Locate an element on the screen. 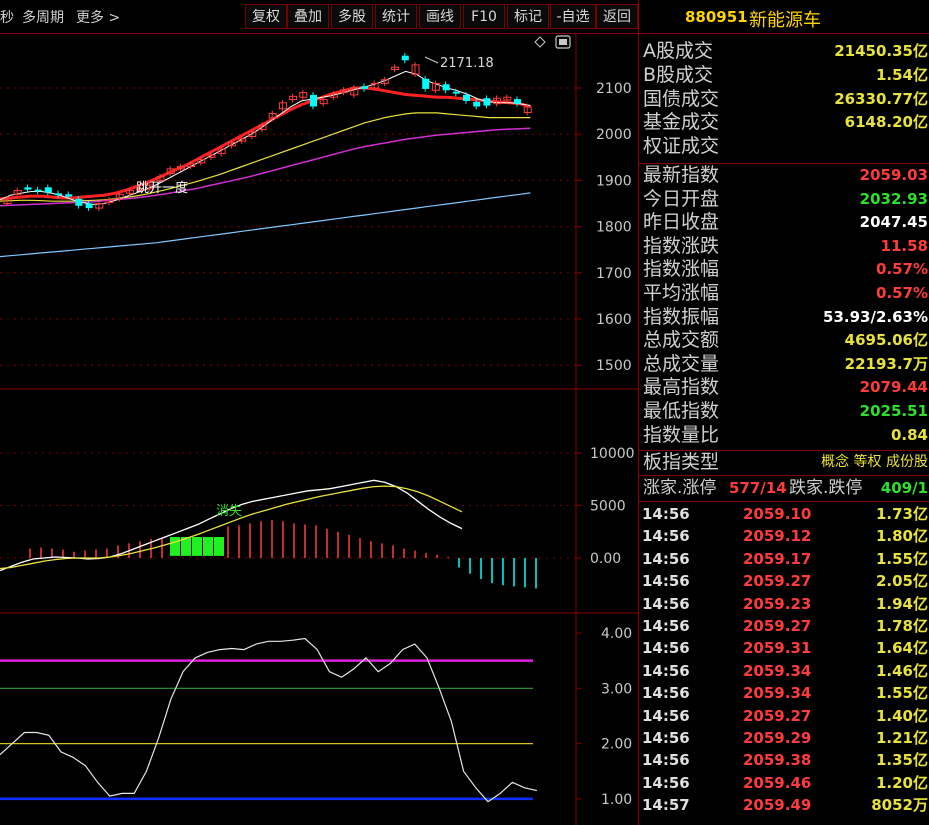 The width and height of the screenshot is (929, 825). index-stat-value: 2079.44 is located at coordinates (893, 387).